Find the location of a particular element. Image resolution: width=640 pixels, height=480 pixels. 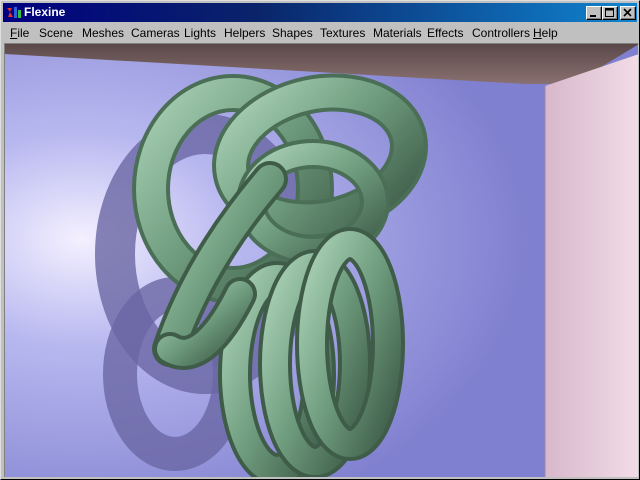

app-icon is located at coordinates (14, 12).